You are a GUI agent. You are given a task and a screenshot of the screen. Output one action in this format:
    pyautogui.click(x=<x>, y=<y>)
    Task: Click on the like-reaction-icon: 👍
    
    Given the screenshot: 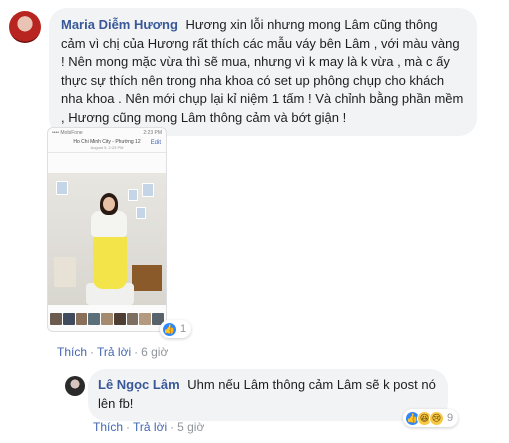 What is the action you would take?
    pyautogui.click(x=169, y=329)
    